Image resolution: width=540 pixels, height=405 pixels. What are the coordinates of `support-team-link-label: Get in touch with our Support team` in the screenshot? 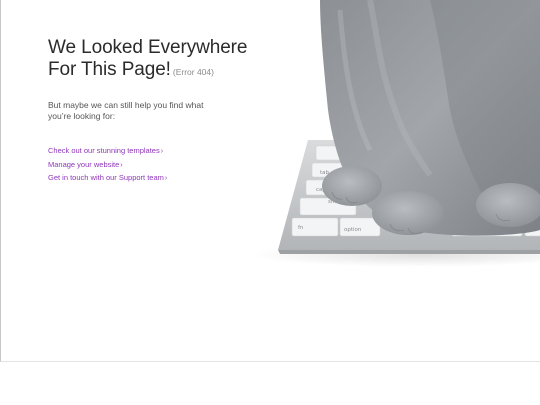 It's located at (106, 178).